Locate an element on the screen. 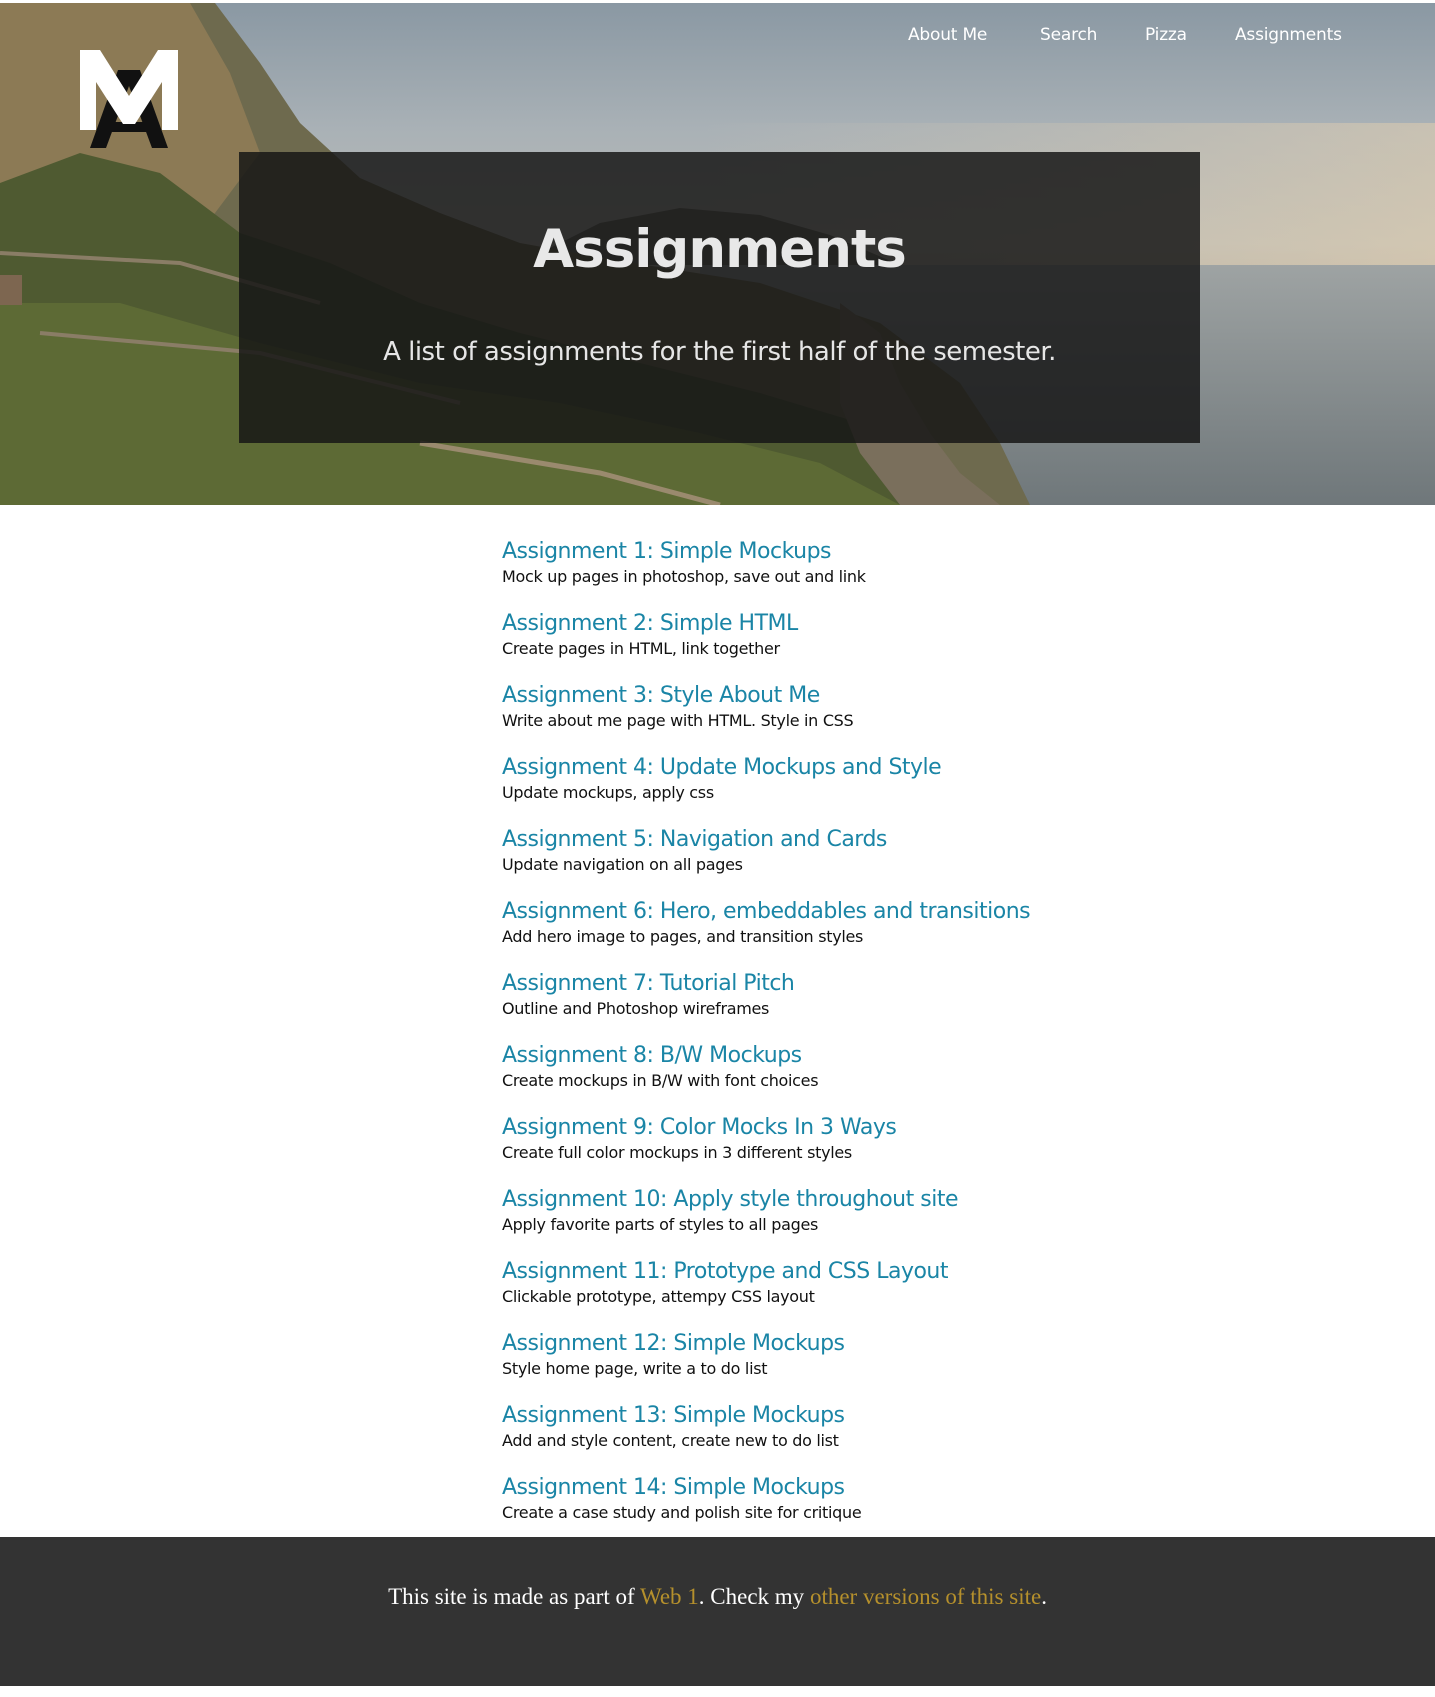 This screenshot has height=1697, width=1435. assignment-link: Assignment 8: B/W Mockups is located at coordinates (852, 1056).